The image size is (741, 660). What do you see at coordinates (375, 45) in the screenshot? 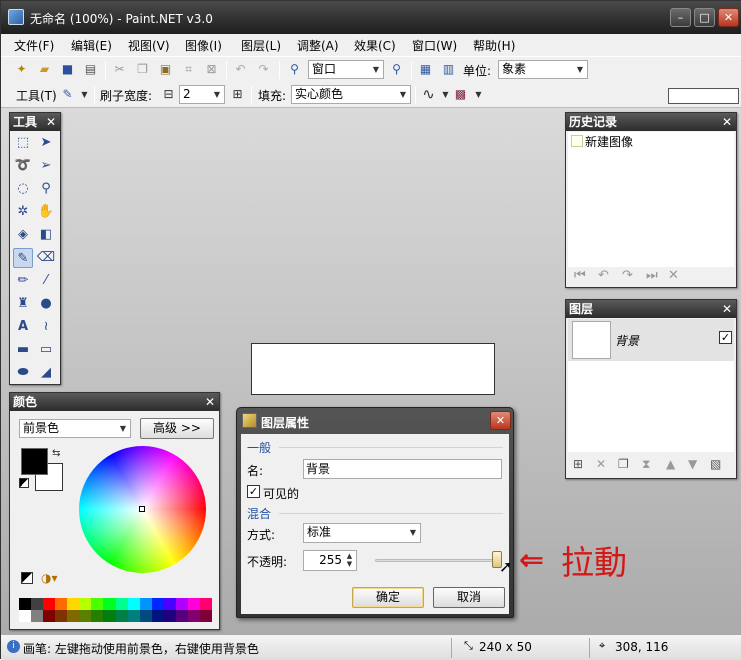
I see `menu-effects: 效果(C)` at bounding box center [375, 45].